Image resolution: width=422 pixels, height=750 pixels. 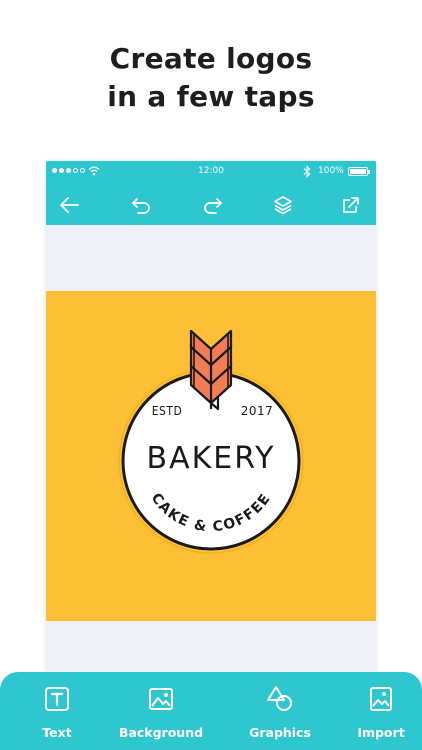 I want to click on undo-icon, so click(x=141, y=206).